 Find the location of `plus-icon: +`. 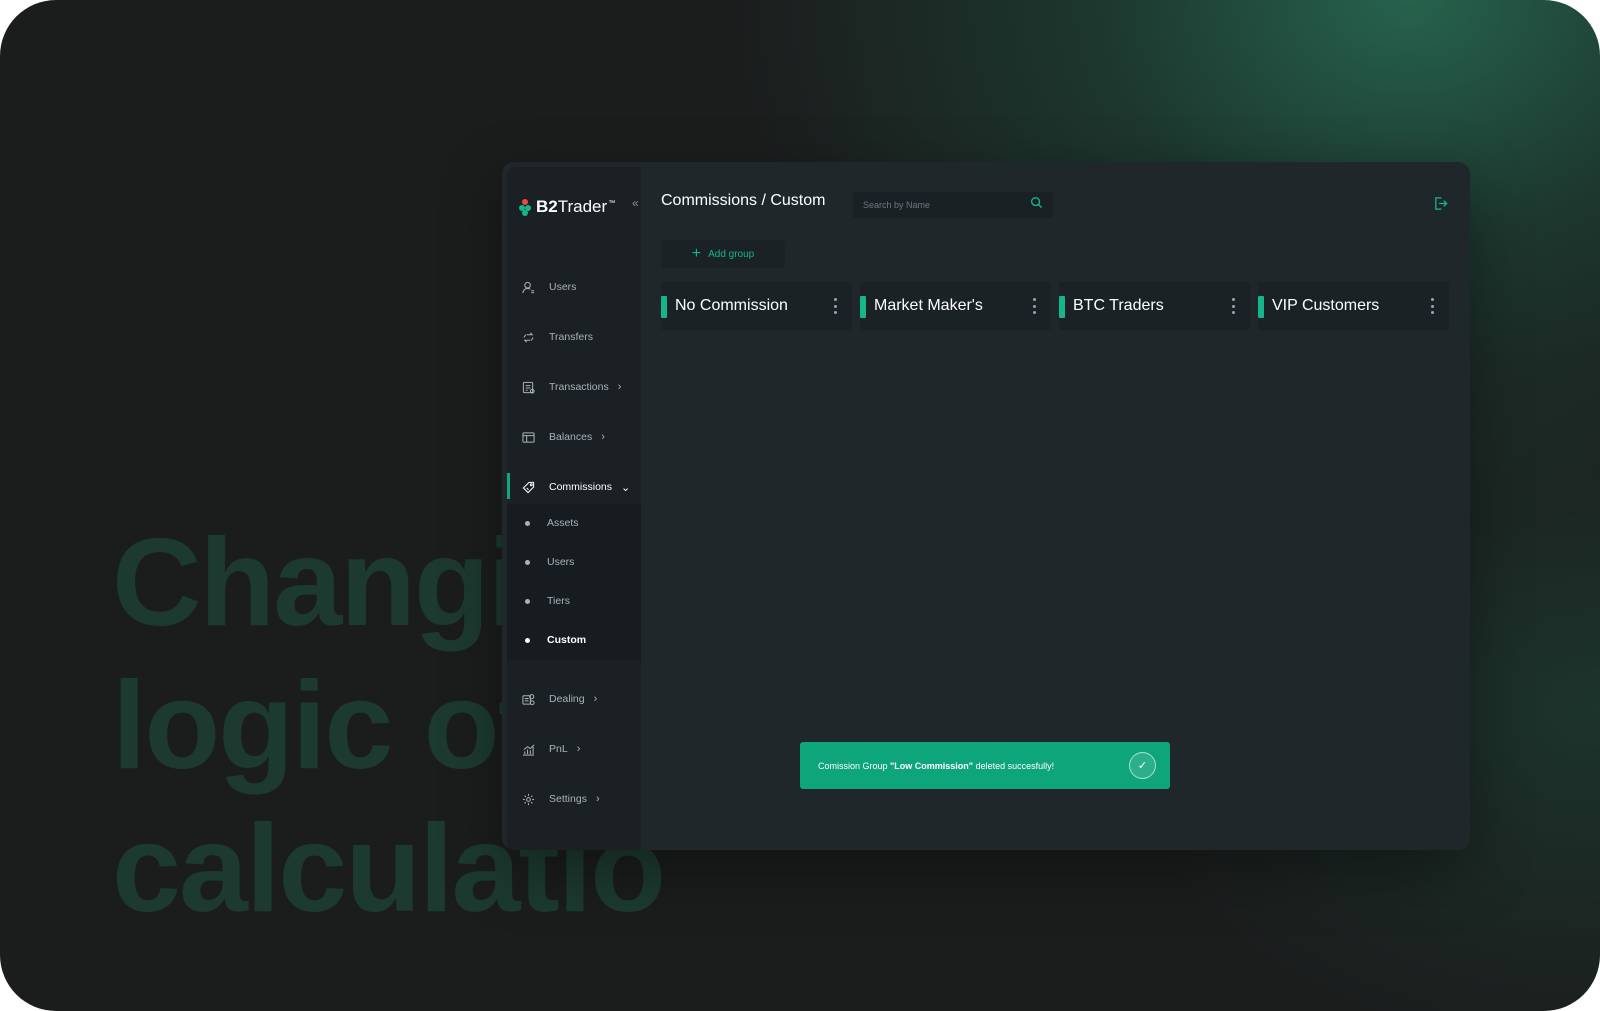

plus-icon: + is located at coordinates (696, 253).